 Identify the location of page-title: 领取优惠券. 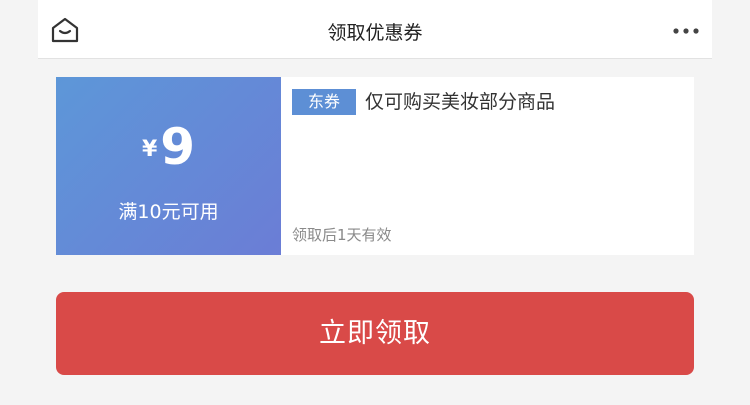
(375, 33).